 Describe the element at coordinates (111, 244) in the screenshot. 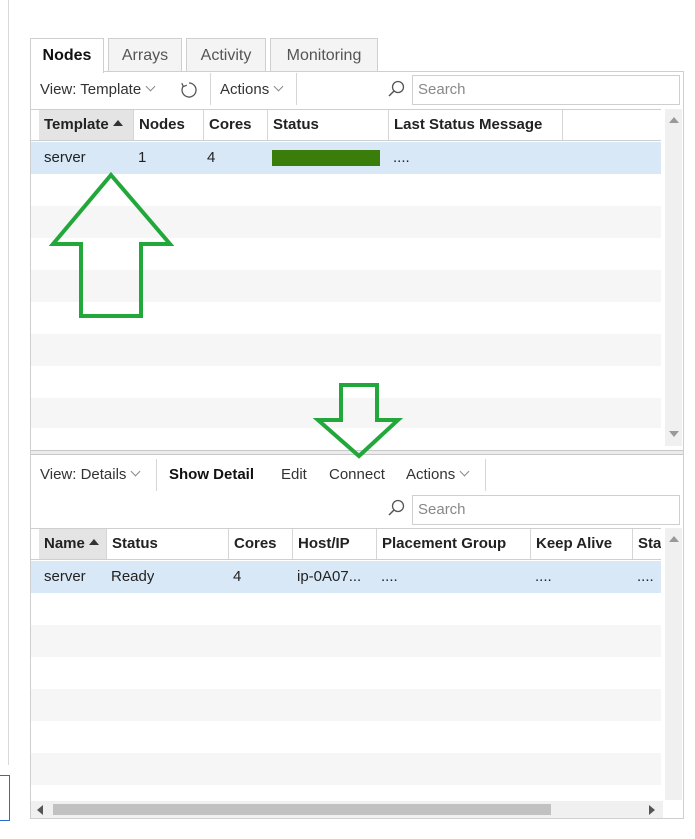

I see `up-arrow-annotation` at that location.